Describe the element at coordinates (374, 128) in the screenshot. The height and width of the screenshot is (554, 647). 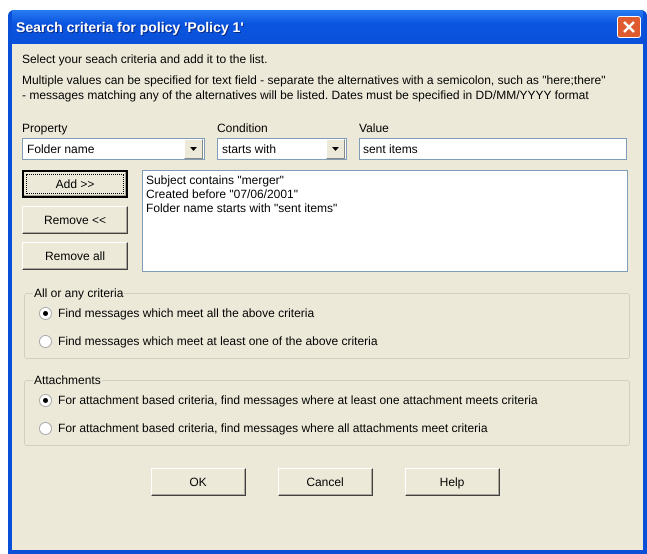
I see `value-label: Value` at that location.